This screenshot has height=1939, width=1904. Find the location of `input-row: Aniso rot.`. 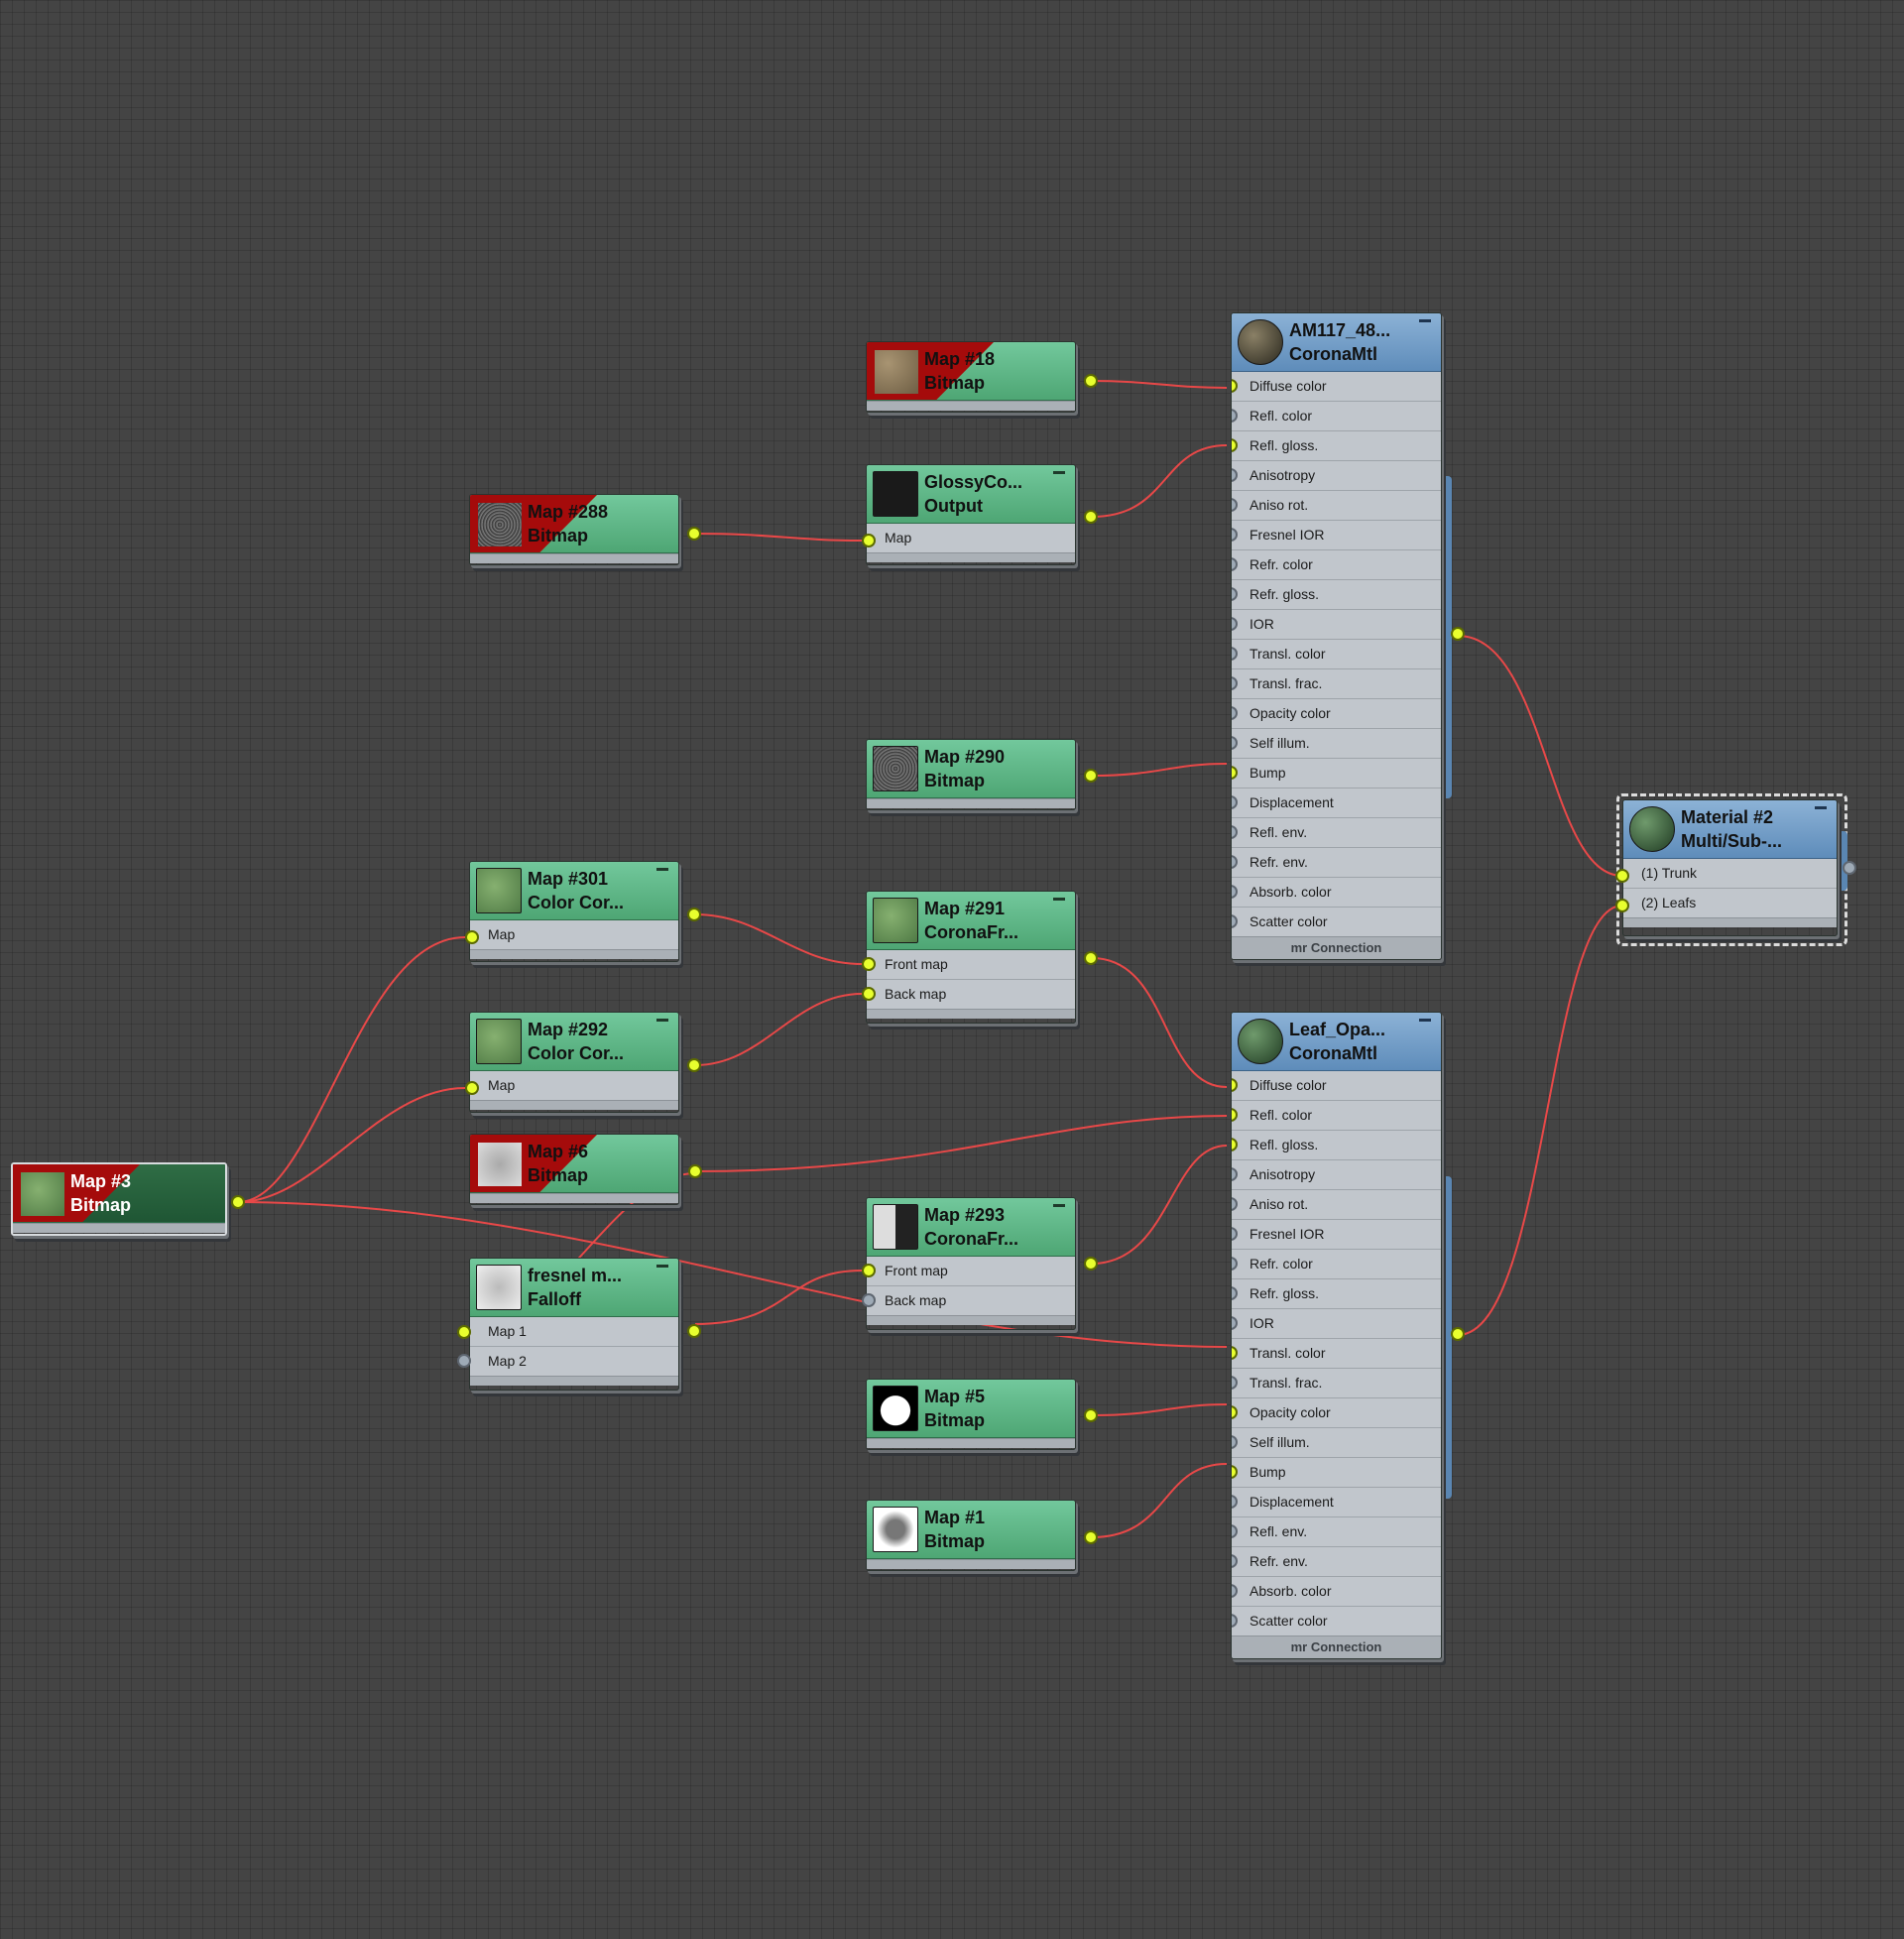

input-row: Aniso rot. is located at coordinates (1336, 1204).